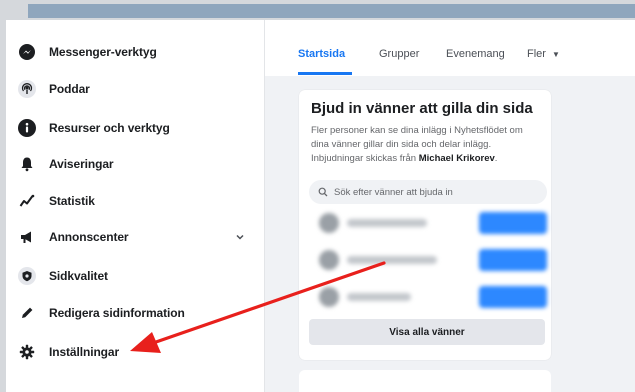 This screenshot has height=392, width=635. Describe the element at coordinates (425, 381) in the screenshot. I see `next-card` at that location.